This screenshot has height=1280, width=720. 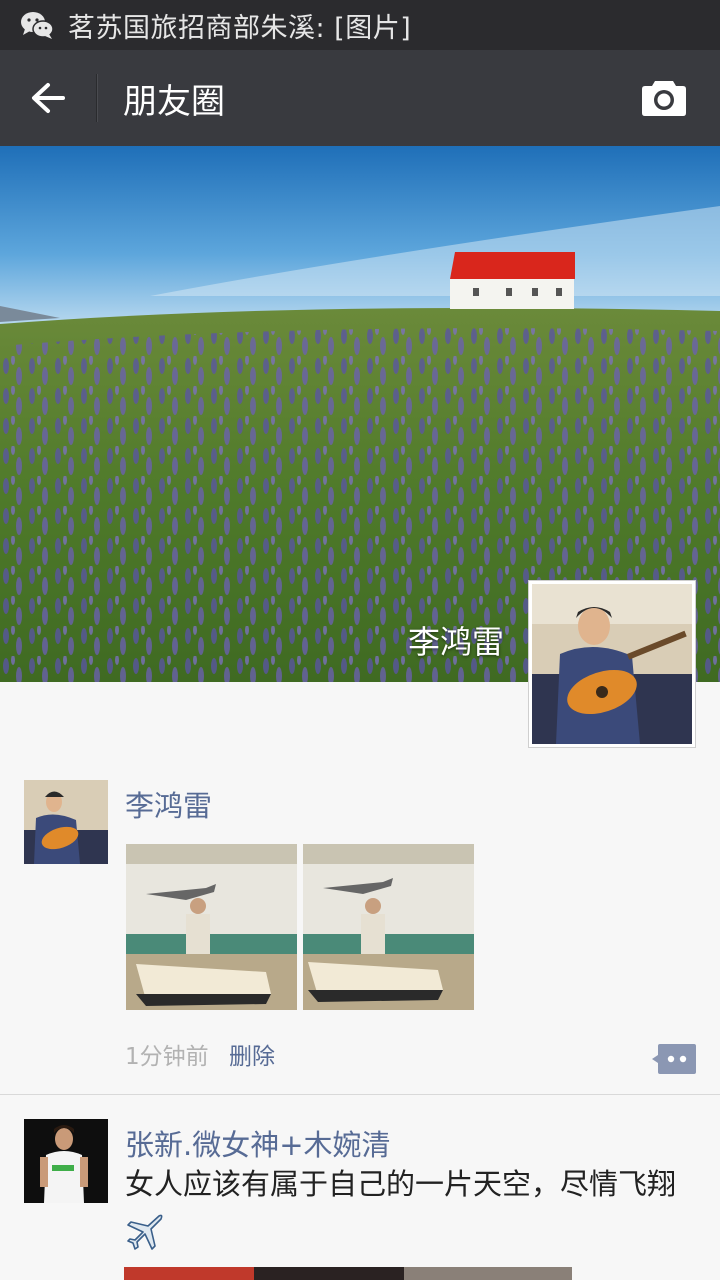 I want to click on post-text: 女人应该有属于自己的一片天空，尽情飞翔, so click(x=415, y=1207).